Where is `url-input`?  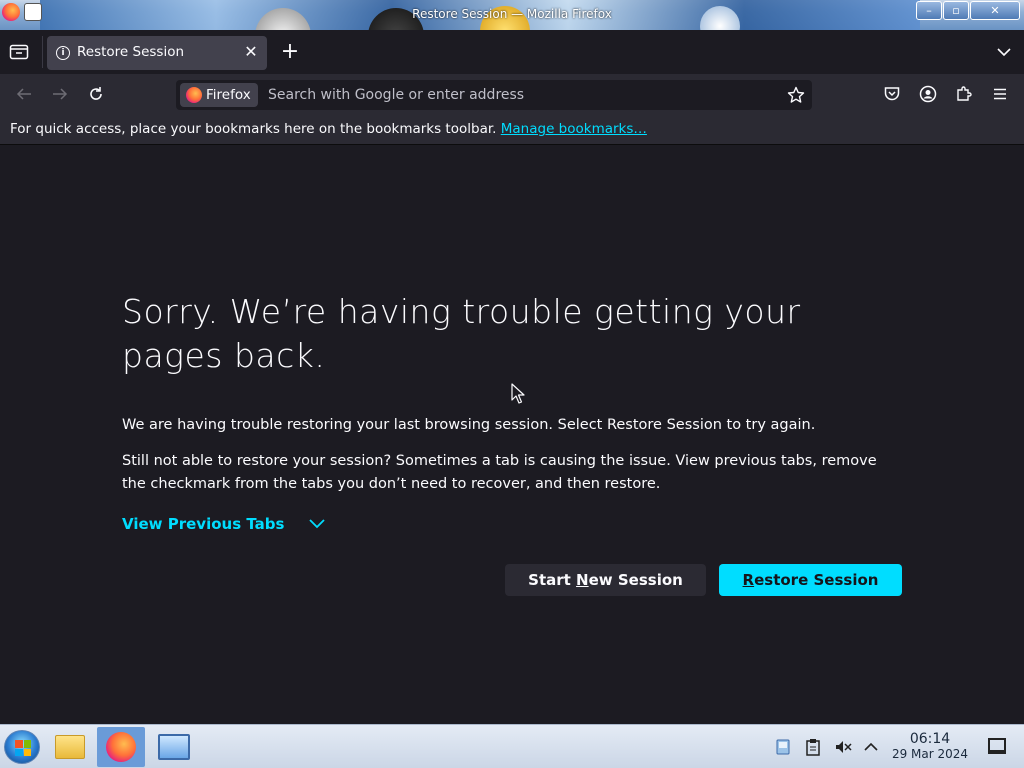
url-input is located at coordinates (518, 95).